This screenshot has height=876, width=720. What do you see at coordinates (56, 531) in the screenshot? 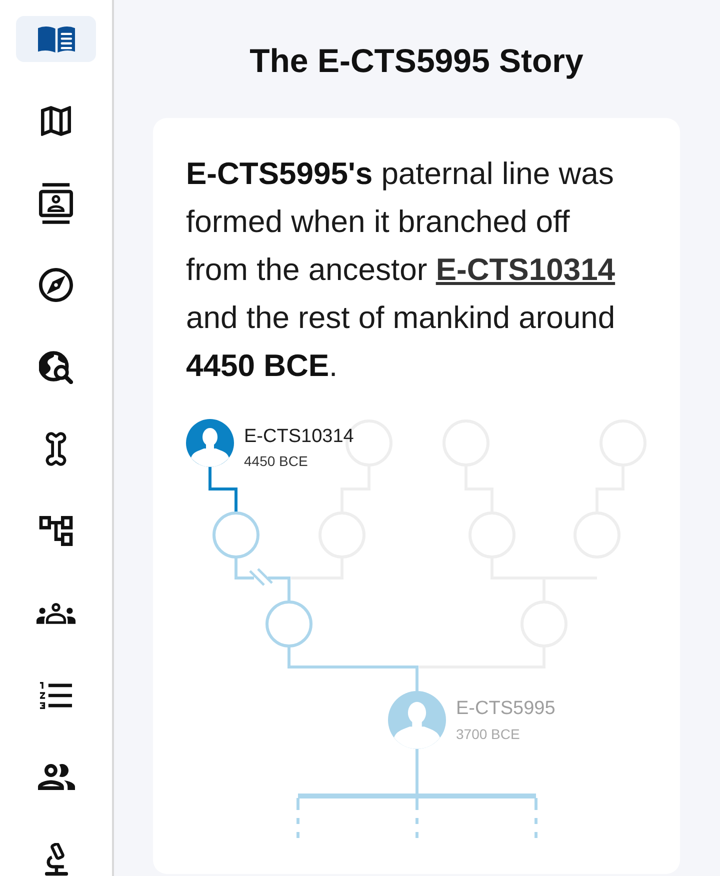
I see `hierarchy-icon` at bounding box center [56, 531].